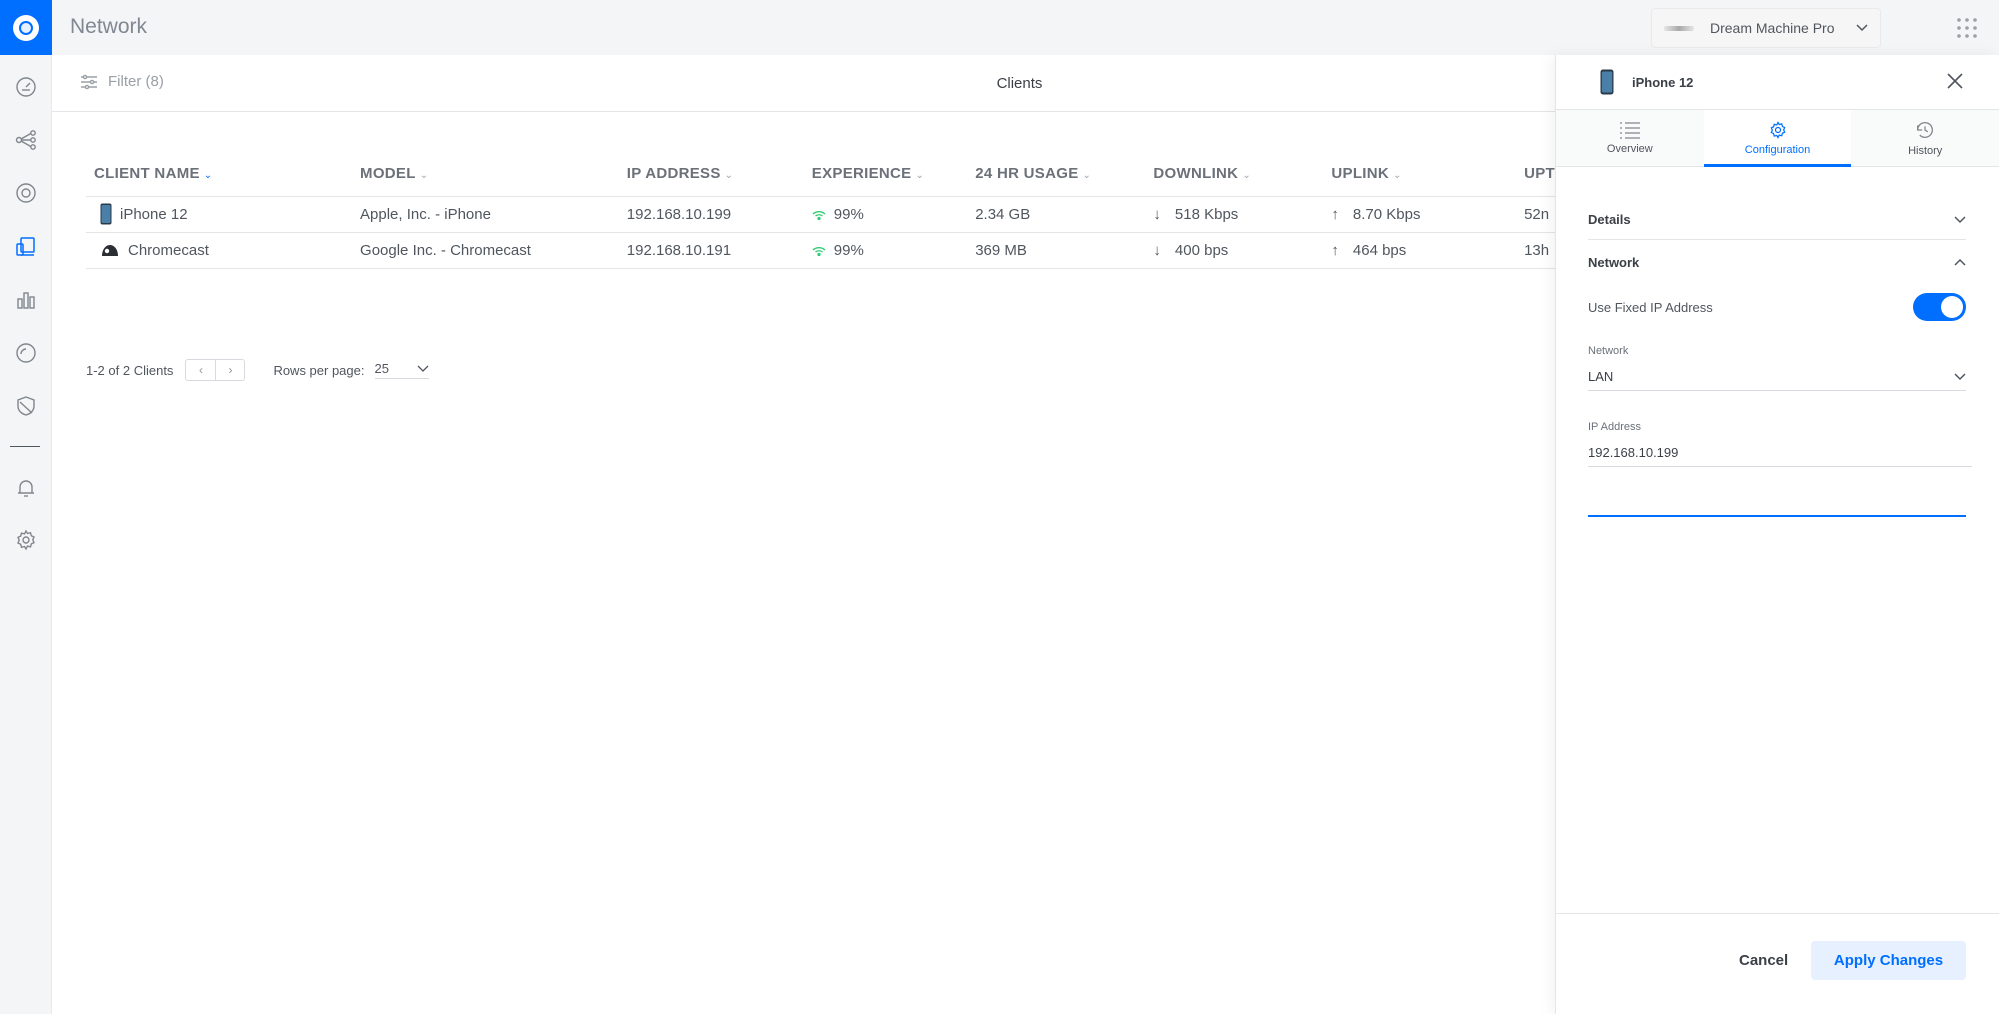  Describe the element at coordinates (1777, 82) in the screenshot. I see `panel-header: iPhone 12` at that location.